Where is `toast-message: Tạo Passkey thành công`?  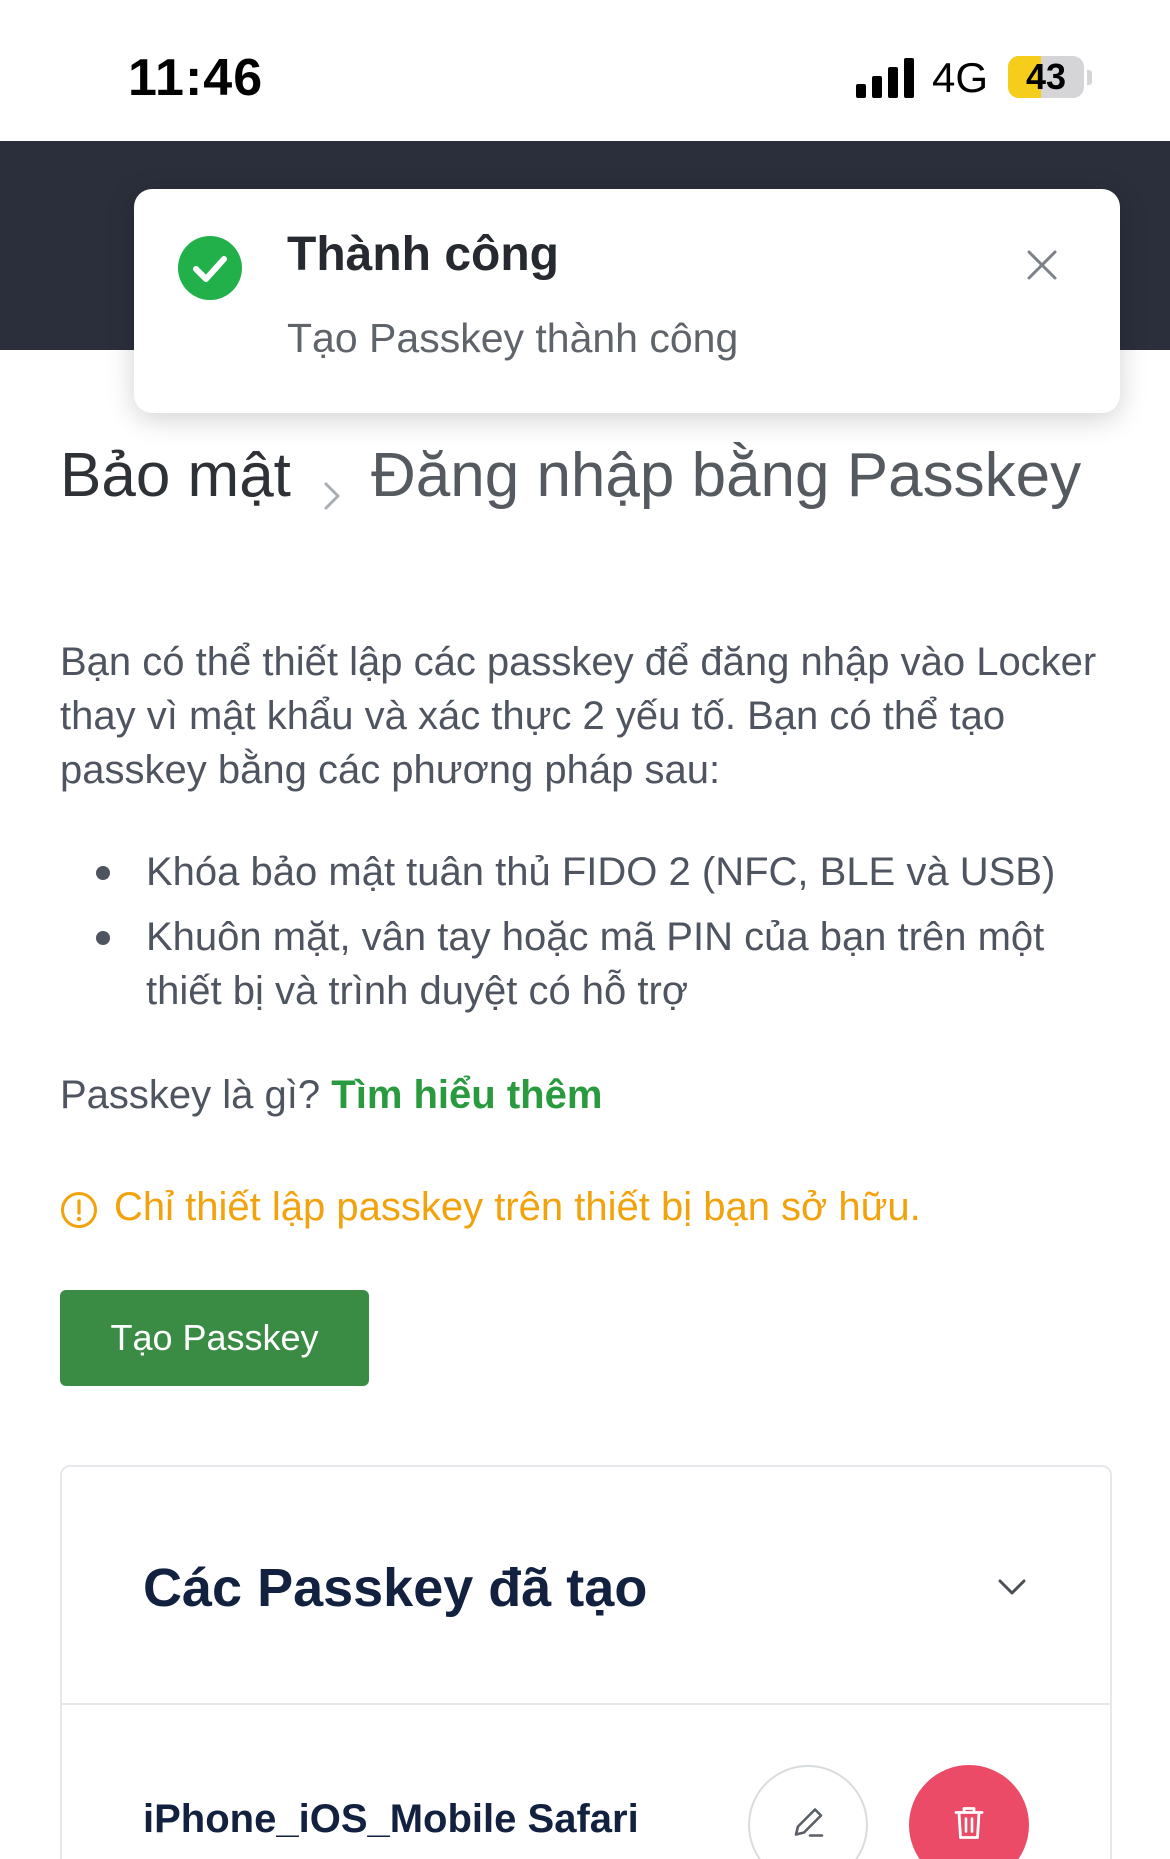 toast-message: Tạo Passkey thành công is located at coordinates (513, 338).